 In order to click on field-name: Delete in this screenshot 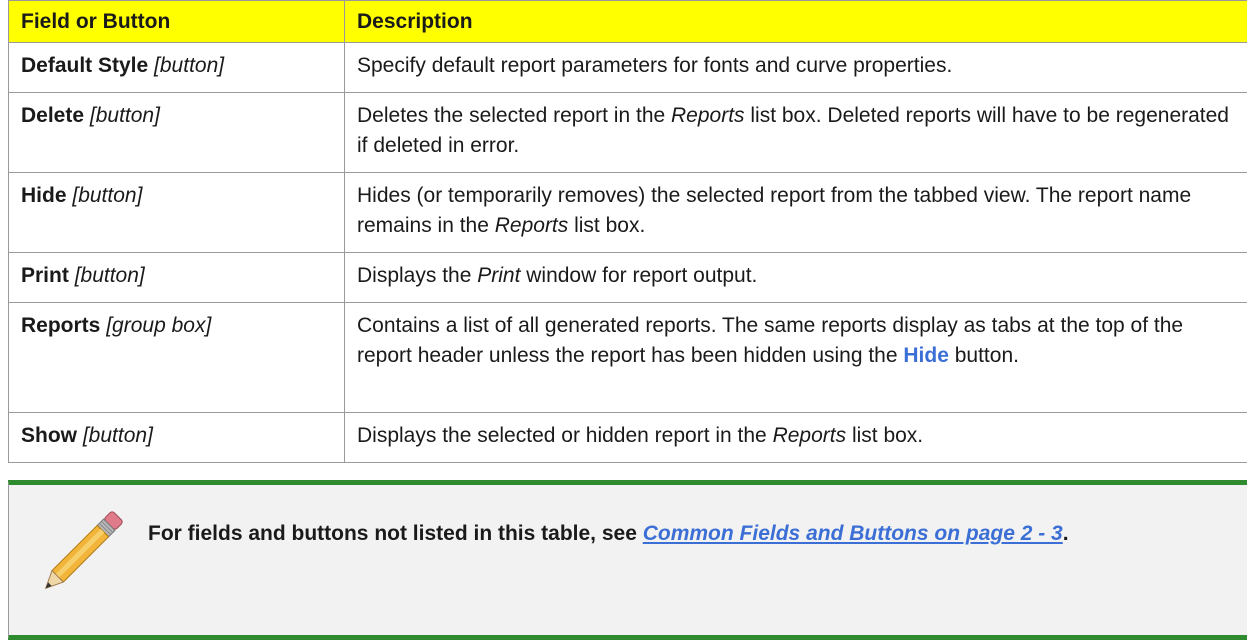, I will do `click(53, 115)`.